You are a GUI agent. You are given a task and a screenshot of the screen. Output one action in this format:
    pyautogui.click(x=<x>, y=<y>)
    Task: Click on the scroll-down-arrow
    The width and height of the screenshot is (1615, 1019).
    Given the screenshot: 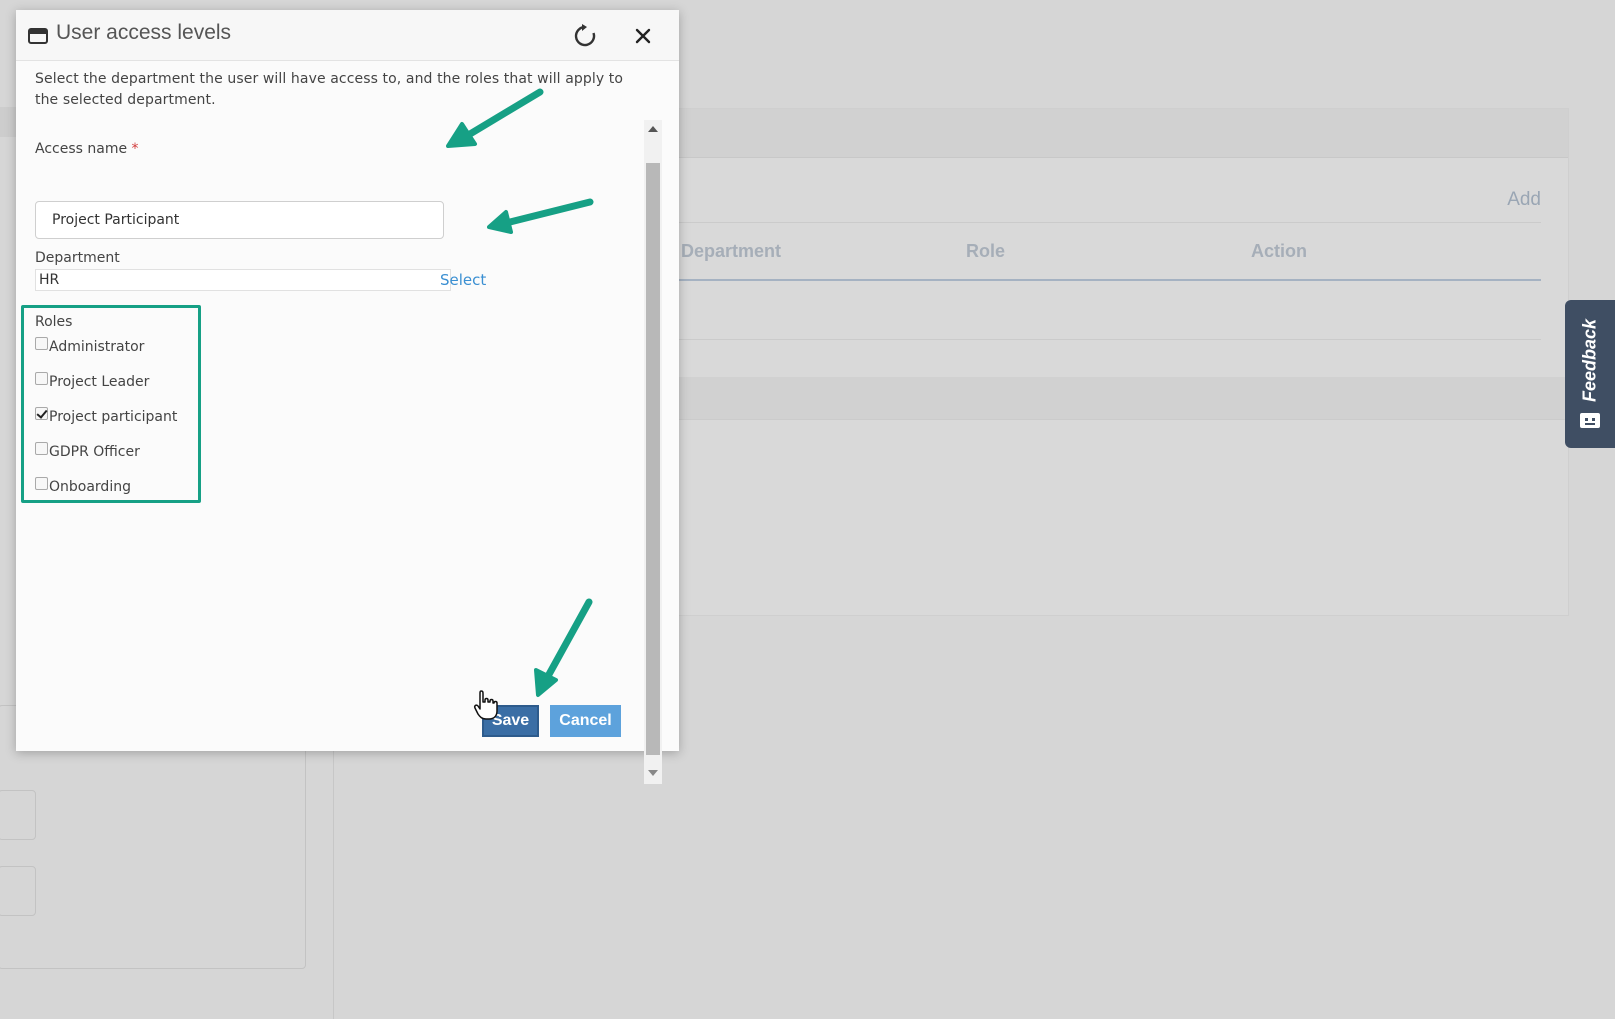 What is the action you would take?
    pyautogui.click(x=653, y=773)
    